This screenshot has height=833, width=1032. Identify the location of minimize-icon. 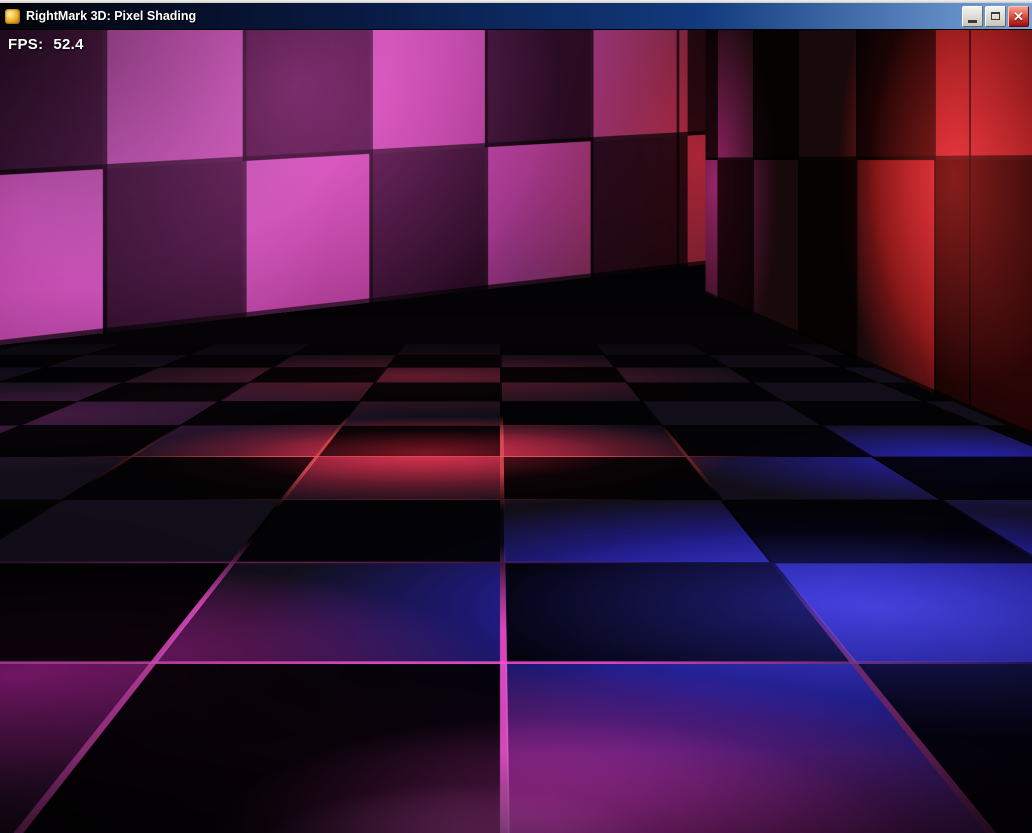
(972, 21).